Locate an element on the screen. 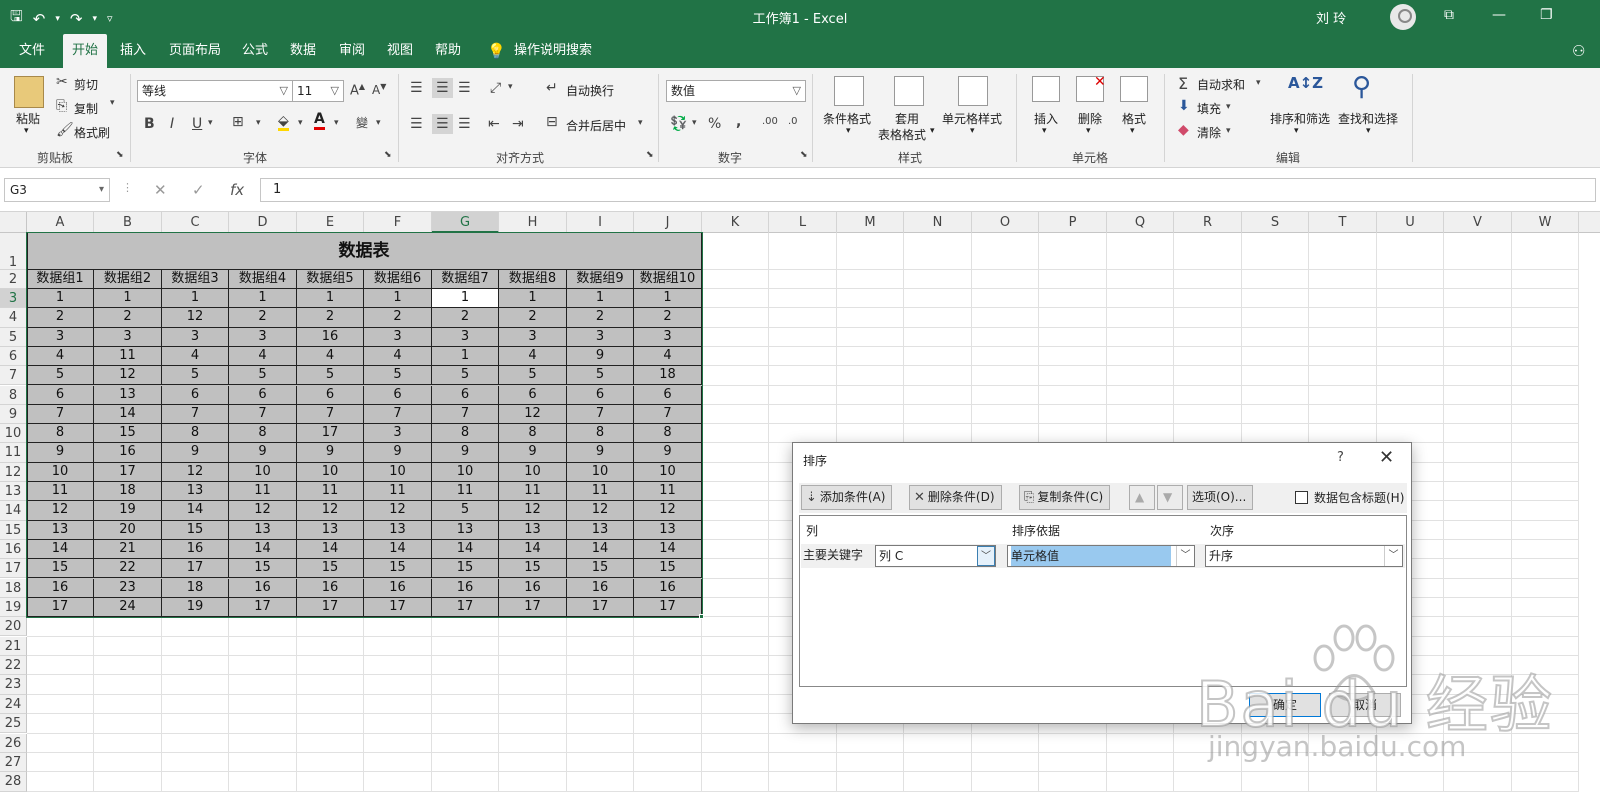 This screenshot has width=1600, height=802. tab-file: 文件 is located at coordinates (32, 51).